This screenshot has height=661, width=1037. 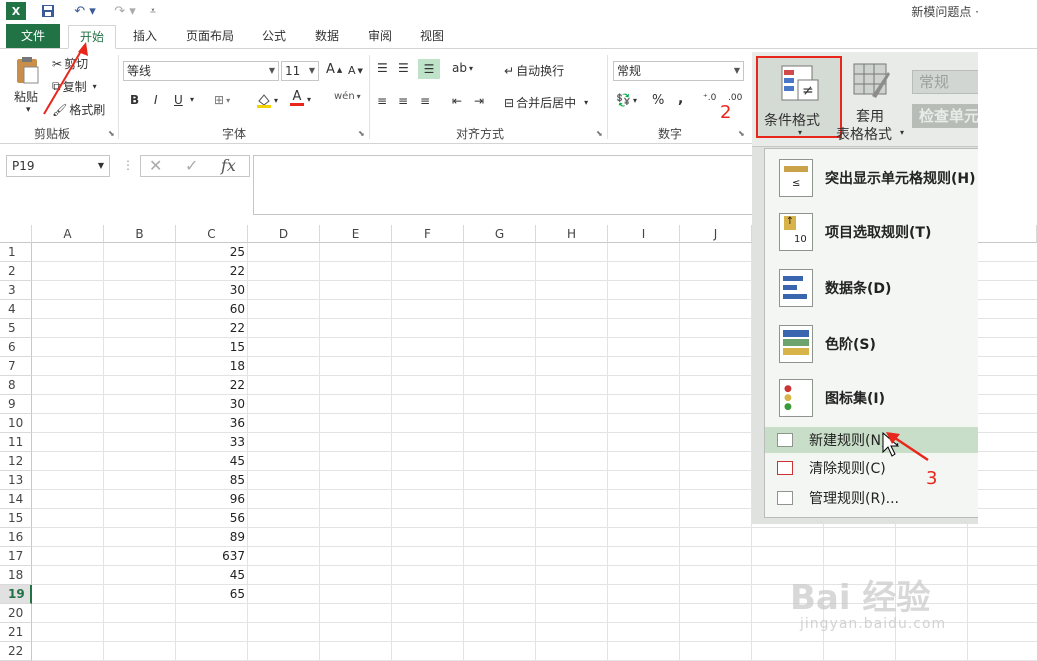 I want to click on row-header: 11, so click(x=16, y=442).